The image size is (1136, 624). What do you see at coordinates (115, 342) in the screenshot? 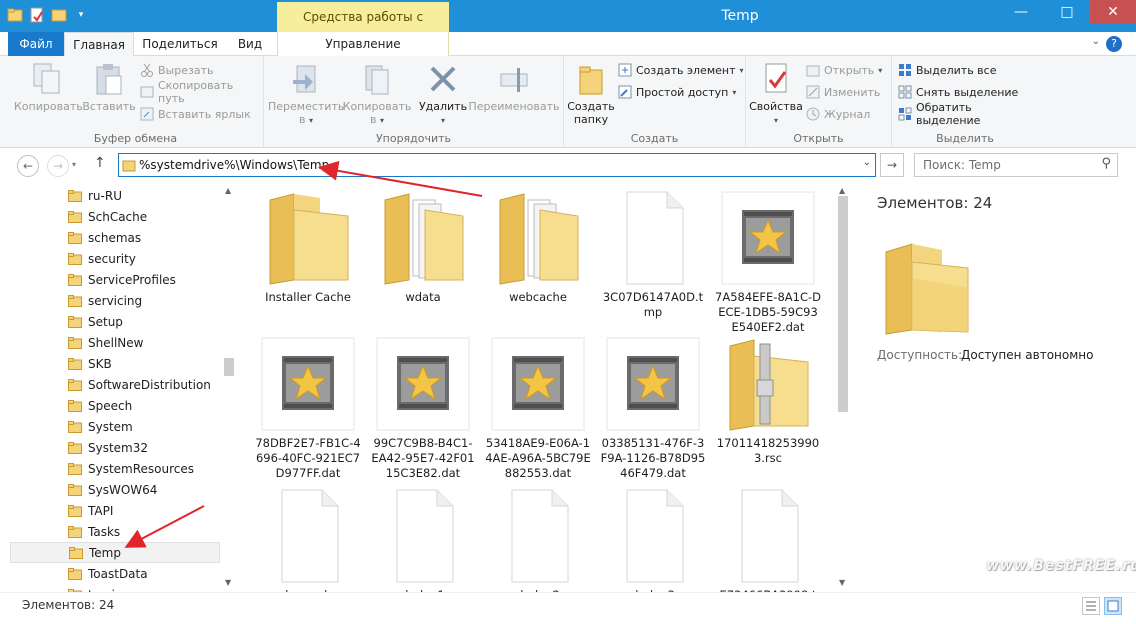
I see `tree-item-shellnew: ShellNew` at bounding box center [115, 342].